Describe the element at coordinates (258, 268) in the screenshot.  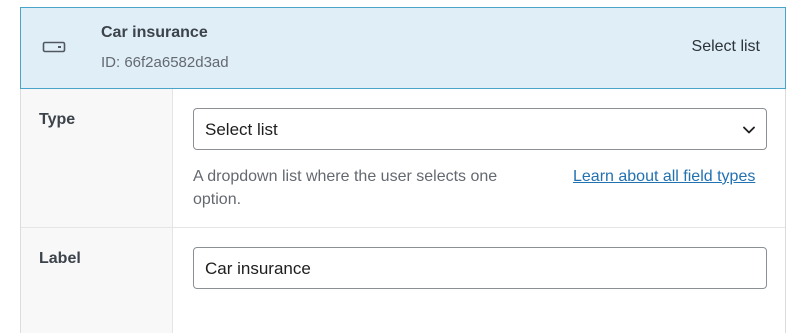
I see `label-input-value: Car insurance` at that location.